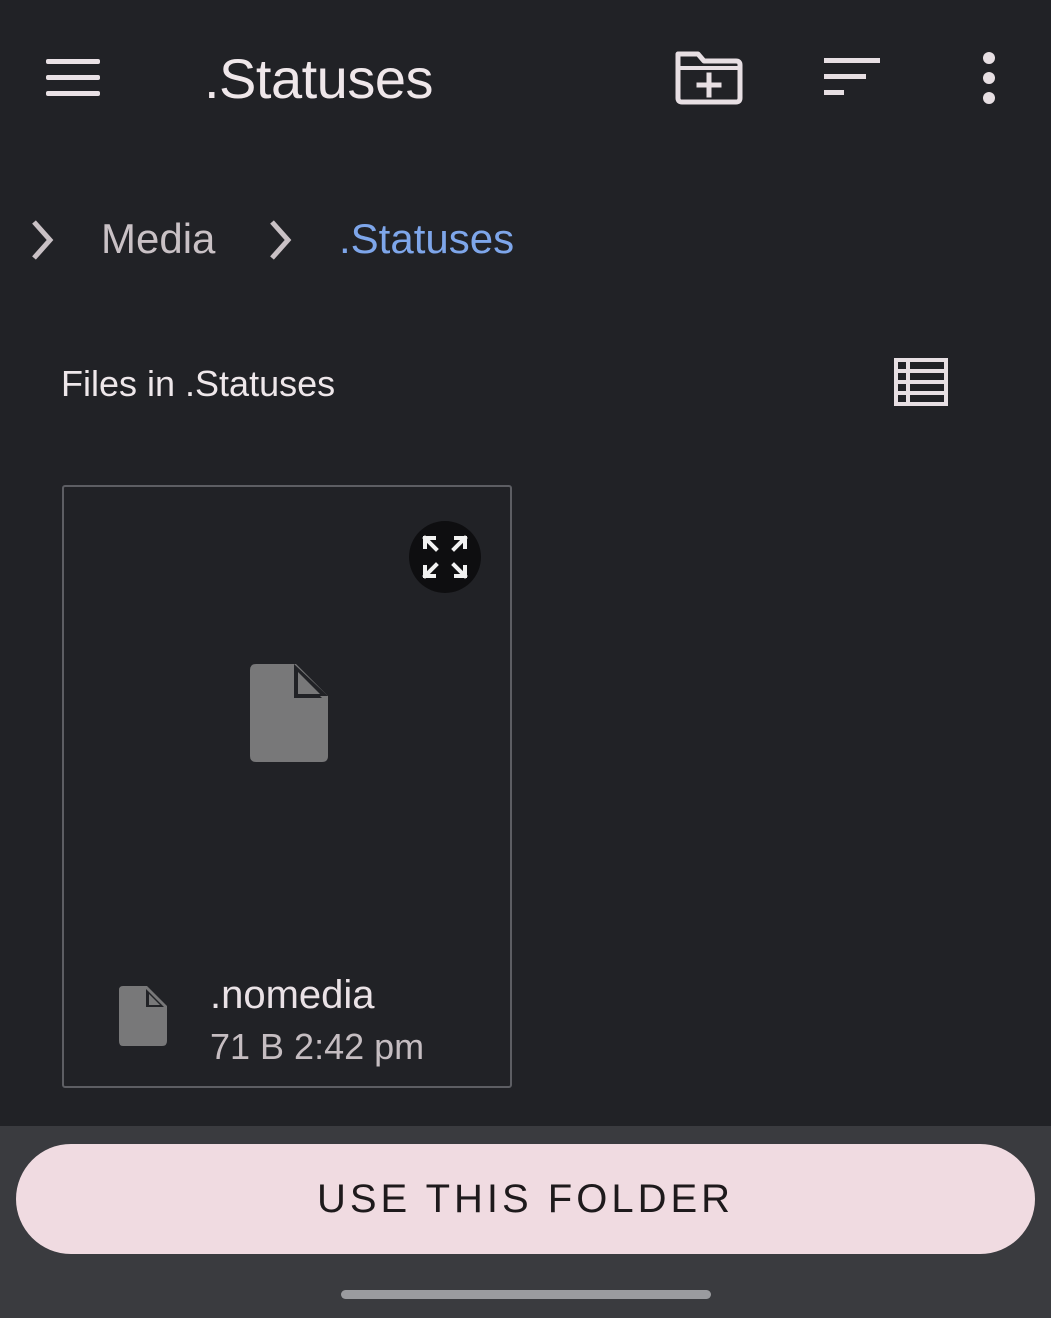 Image resolution: width=1051 pixels, height=1318 pixels. Describe the element at coordinates (73, 77) in the screenshot. I see `hamburger-menu-icon` at that location.